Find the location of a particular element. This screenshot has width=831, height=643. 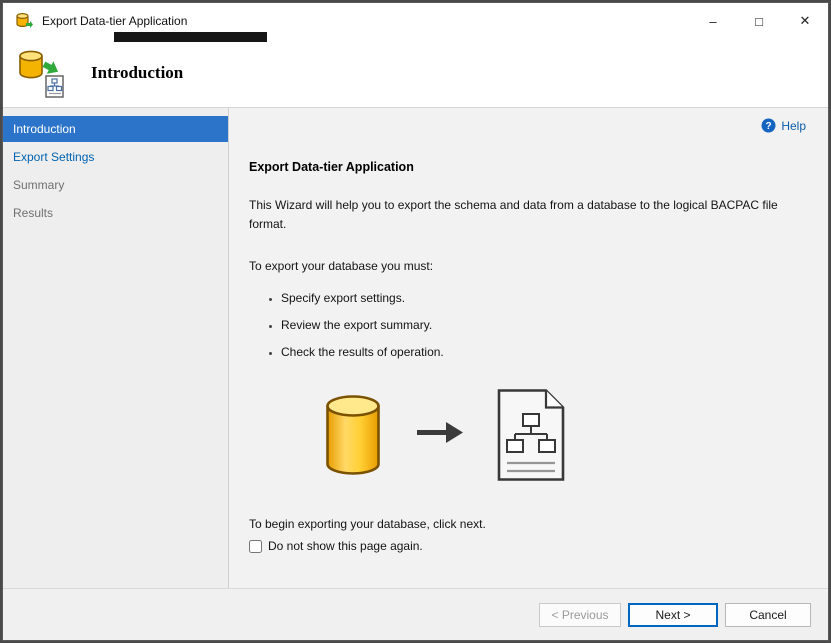

sidebar-item-results: Results is located at coordinates (33, 213).